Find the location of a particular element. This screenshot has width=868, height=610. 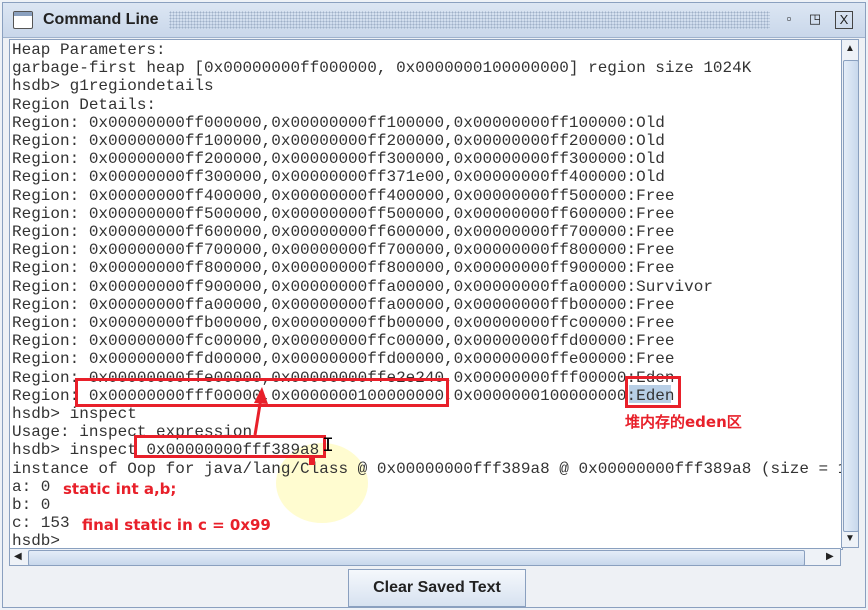

final-static-annotation: final static in c = 0x99 is located at coordinates (176, 525).